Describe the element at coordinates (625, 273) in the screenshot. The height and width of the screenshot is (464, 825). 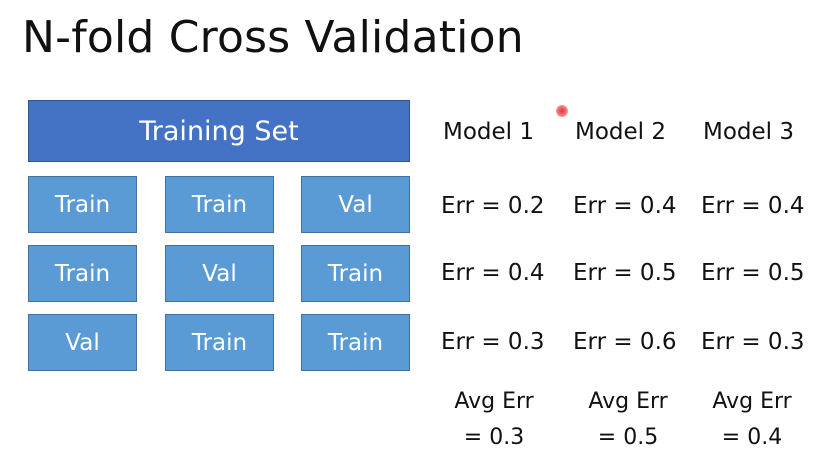
I see `model-2-err-fold2: Err = 0.5` at that location.